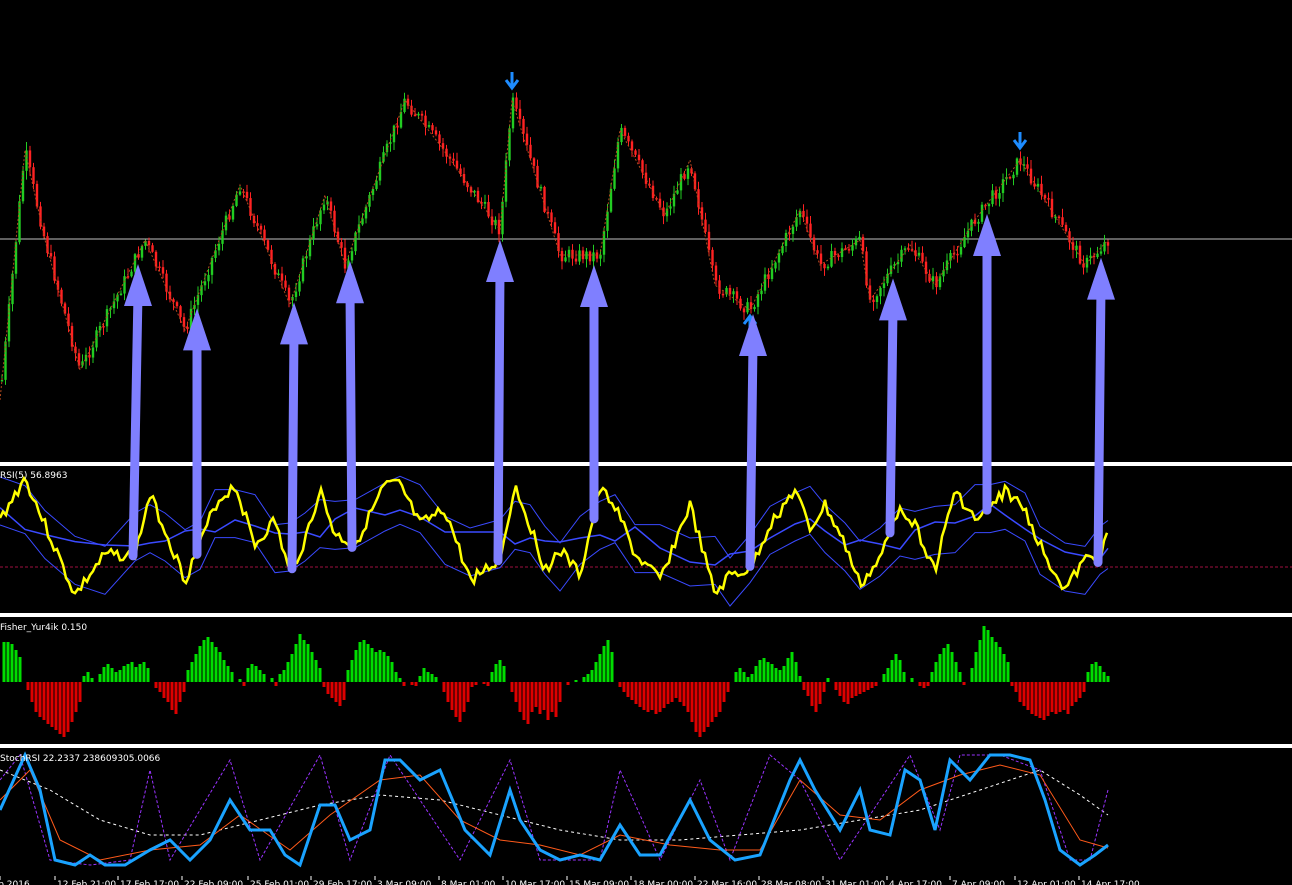 The image size is (1292, 885). What do you see at coordinates (213, 882) in the screenshot?
I see `time-tick-label: 22 Feb 09:00` at bounding box center [213, 882].